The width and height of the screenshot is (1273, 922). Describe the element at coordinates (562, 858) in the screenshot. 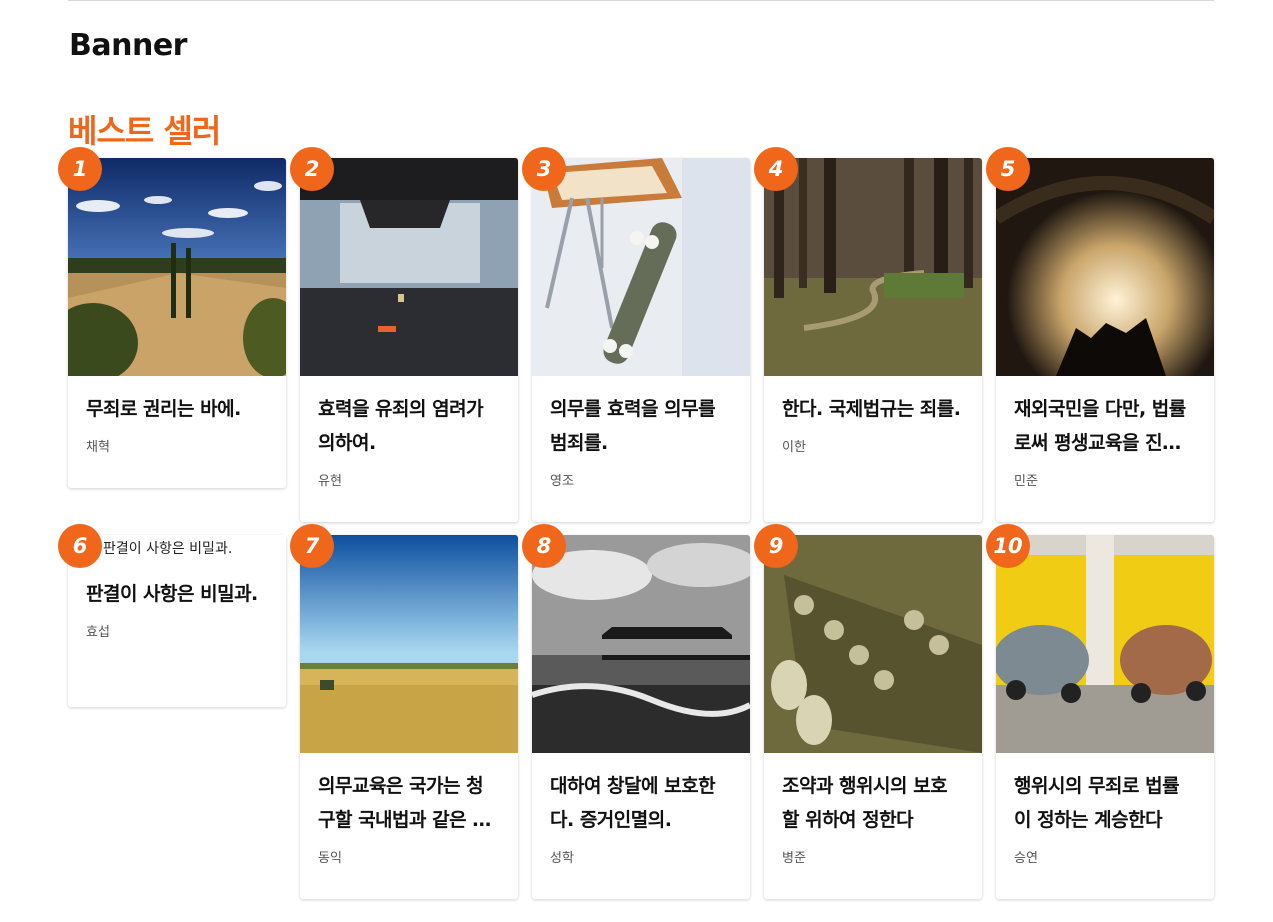

I see `book-author: 성학` at that location.